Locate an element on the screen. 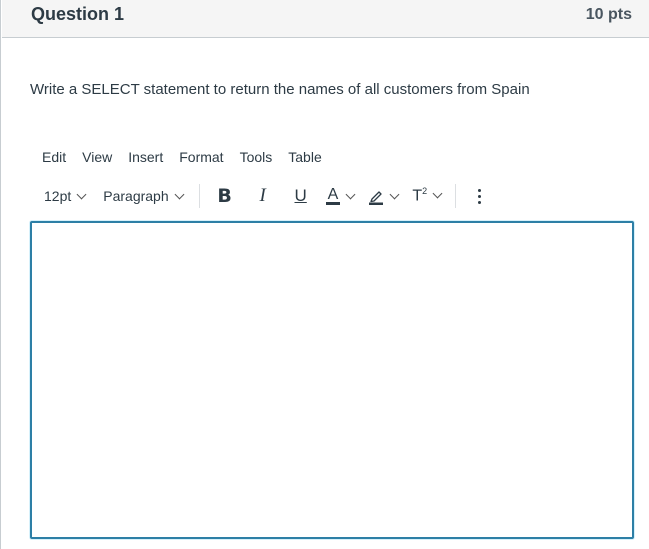 Image resolution: width=649 pixels, height=549 pixels. editor-toolbar: 12pt Paragraph B I U A T2 is located at coordinates (264, 196).